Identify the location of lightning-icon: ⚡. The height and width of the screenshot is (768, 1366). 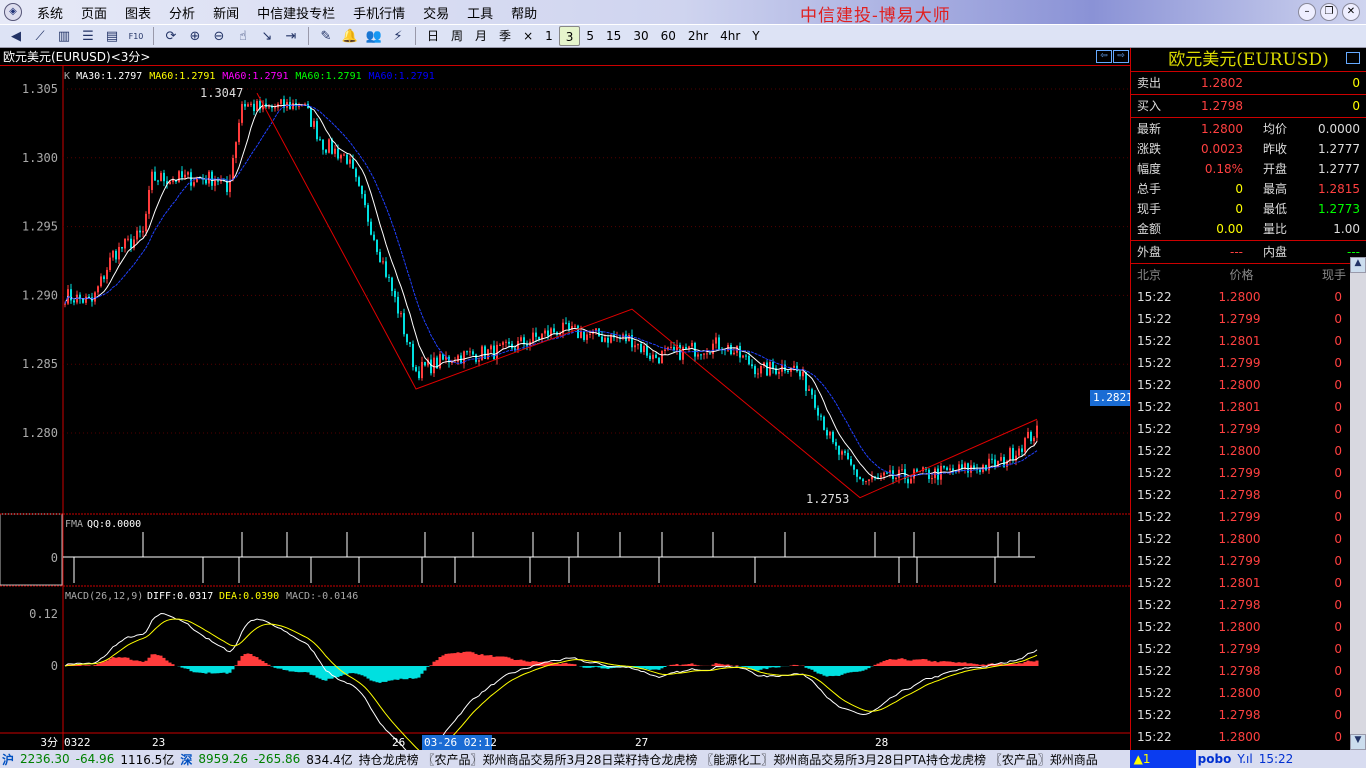
(398, 36).